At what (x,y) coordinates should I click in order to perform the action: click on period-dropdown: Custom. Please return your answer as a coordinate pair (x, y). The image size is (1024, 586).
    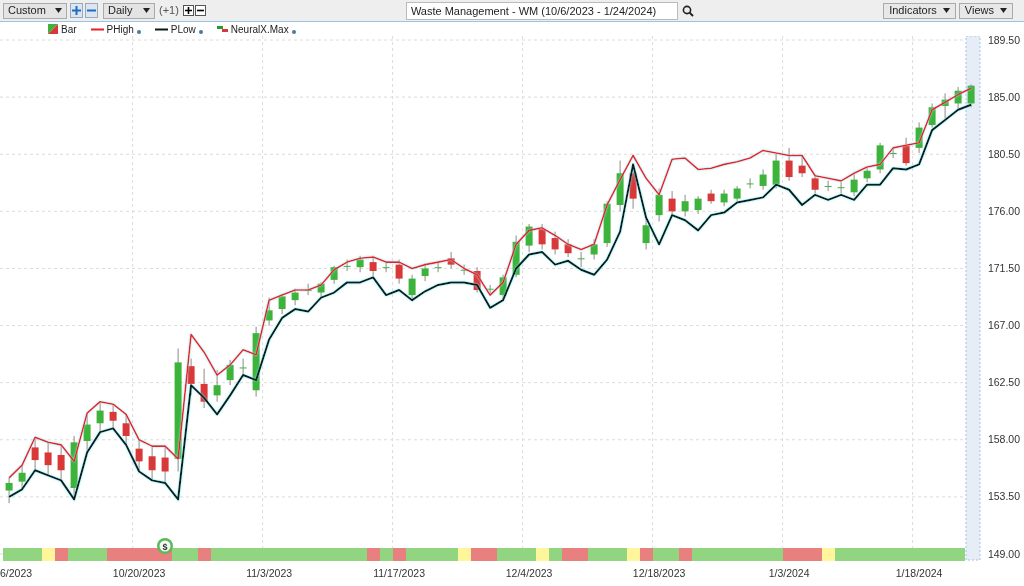
    Looking at the image, I should click on (35, 10).